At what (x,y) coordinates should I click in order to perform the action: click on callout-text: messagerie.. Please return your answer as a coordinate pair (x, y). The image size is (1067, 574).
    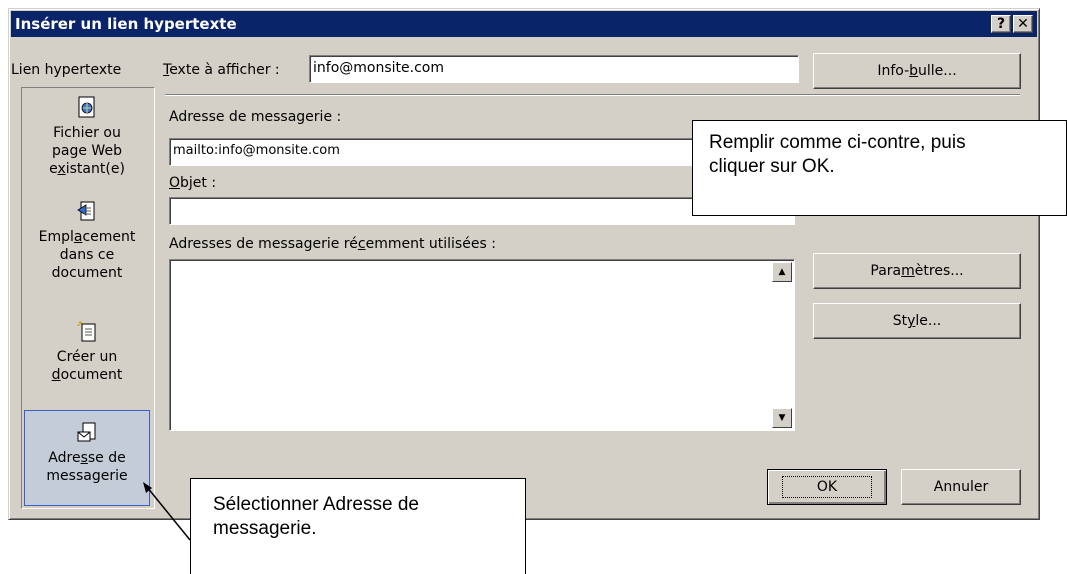
    Looking at the image, I should click on (265, 528).